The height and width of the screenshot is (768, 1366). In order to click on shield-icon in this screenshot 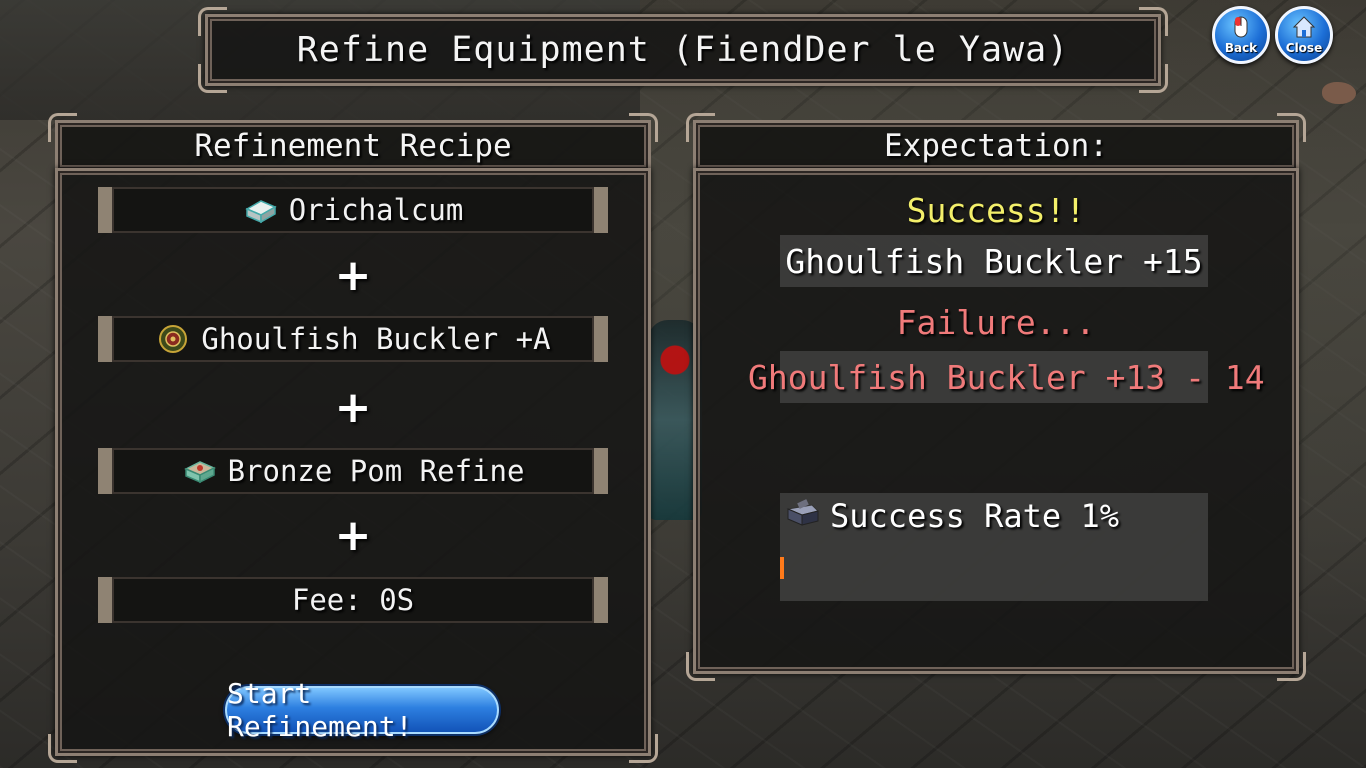, I will do `click(173, 339)`.